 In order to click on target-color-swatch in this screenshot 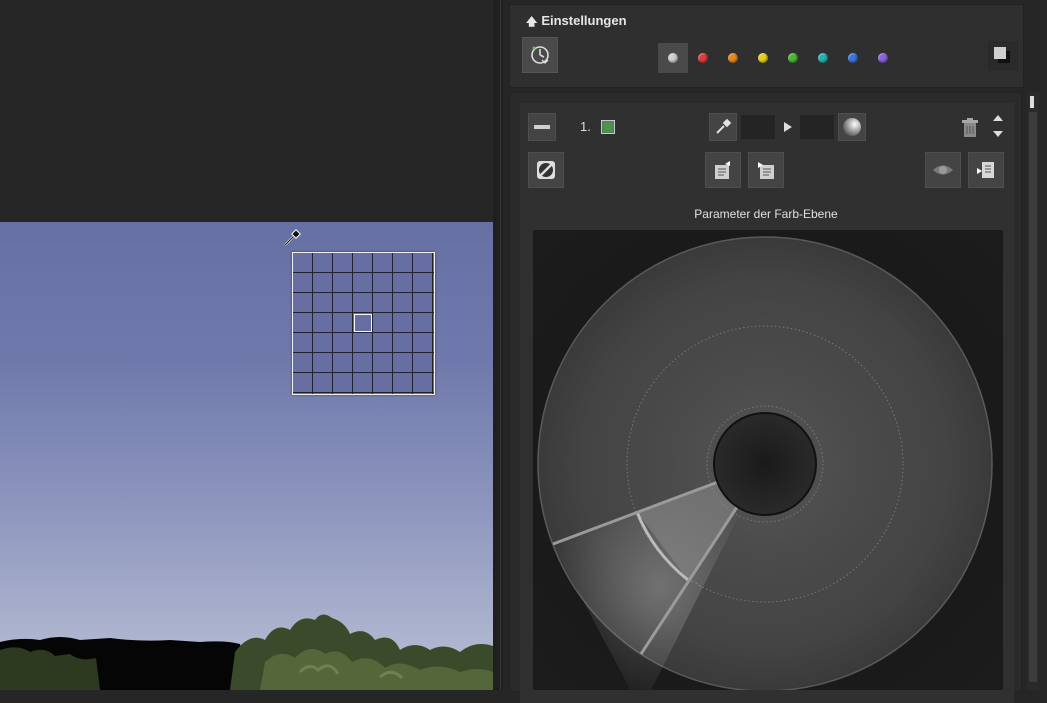, I will do `click(817, 127)`.